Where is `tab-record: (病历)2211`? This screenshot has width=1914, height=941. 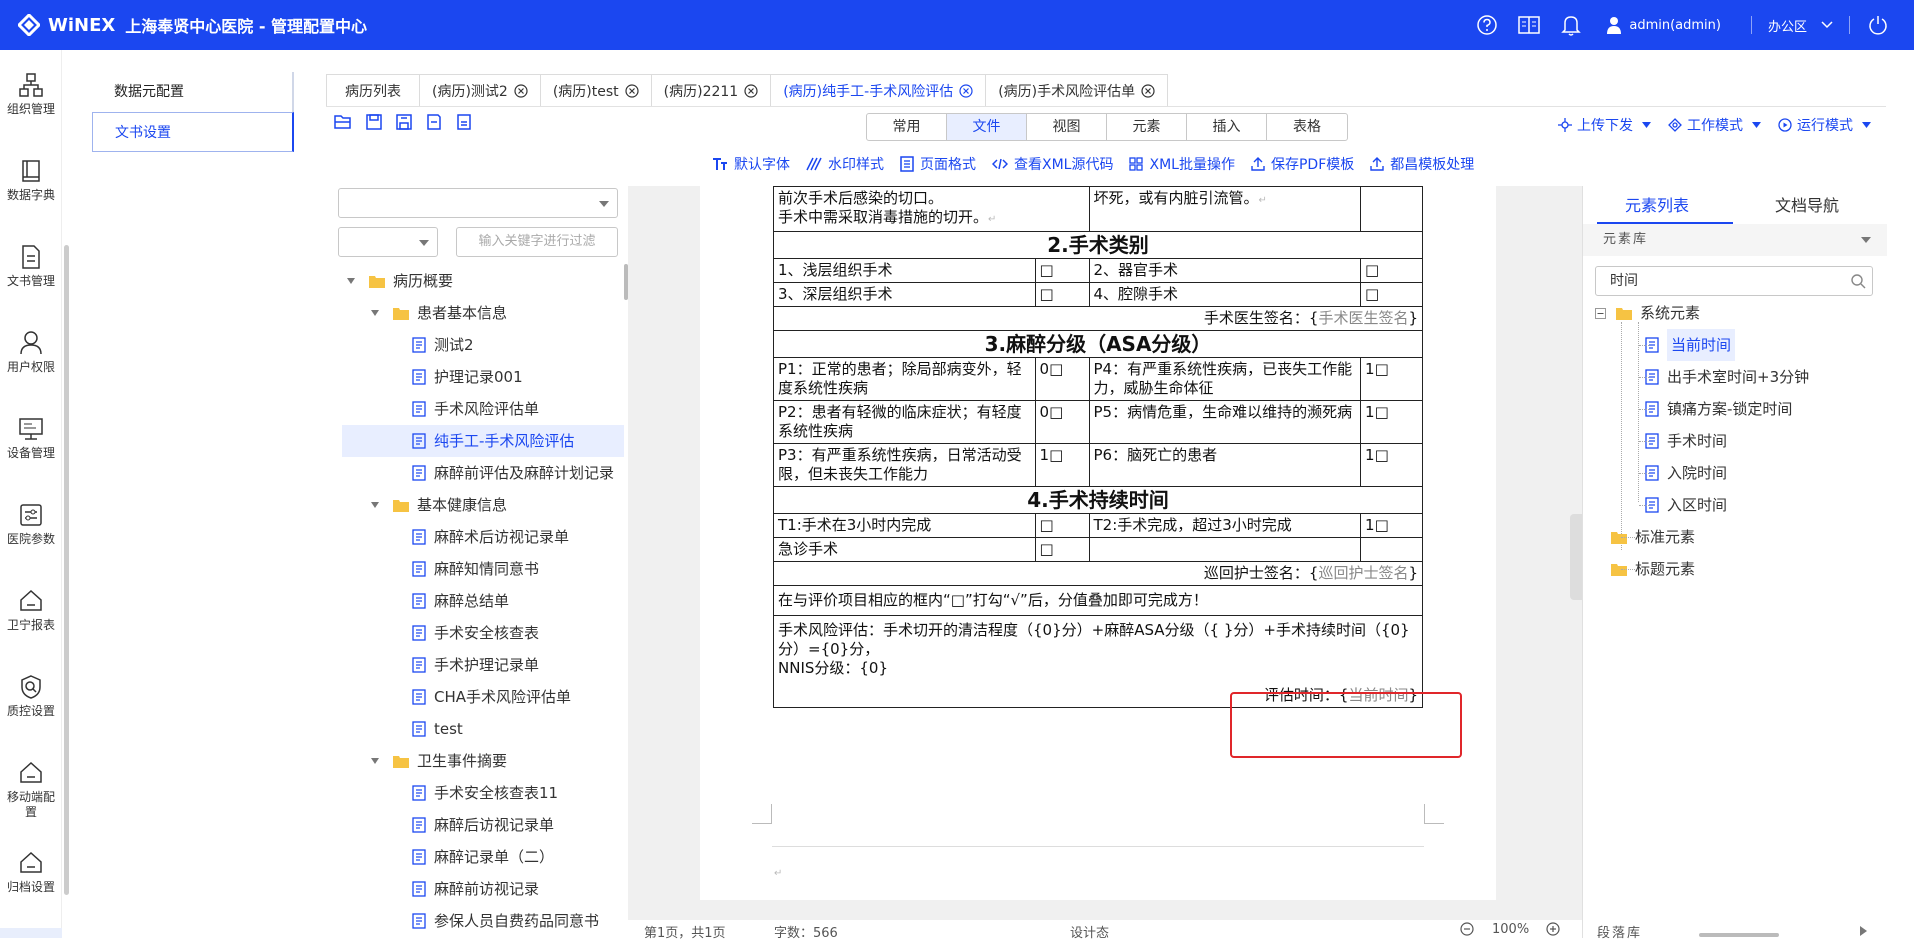
tab-record: (病历)2211 is located at coordinates (711, 90).